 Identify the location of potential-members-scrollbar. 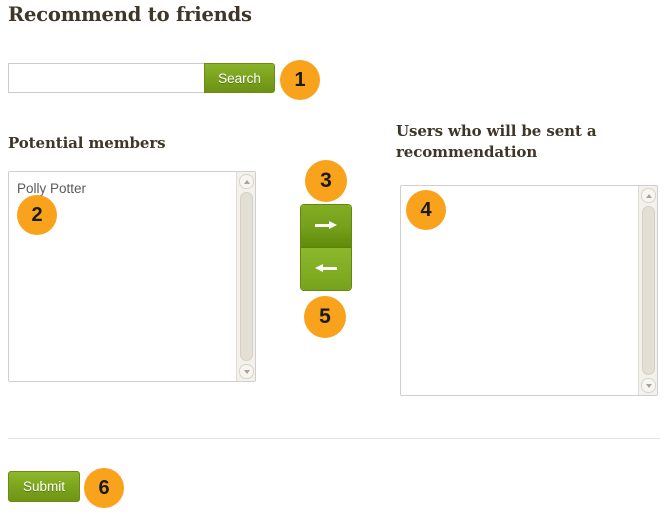
(245, 276).